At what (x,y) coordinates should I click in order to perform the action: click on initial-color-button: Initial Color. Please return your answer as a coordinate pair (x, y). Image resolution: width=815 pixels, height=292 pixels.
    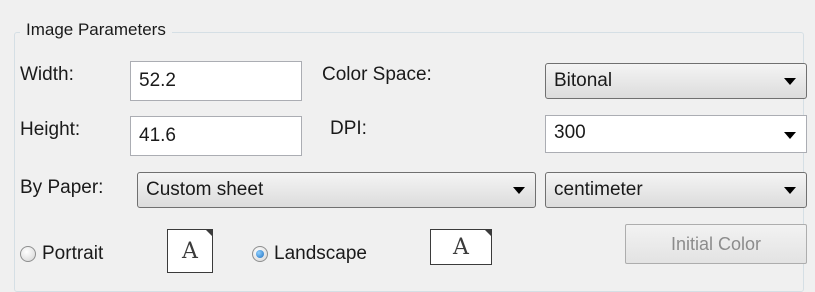
    Looking at the image, I should click on (716, 244).